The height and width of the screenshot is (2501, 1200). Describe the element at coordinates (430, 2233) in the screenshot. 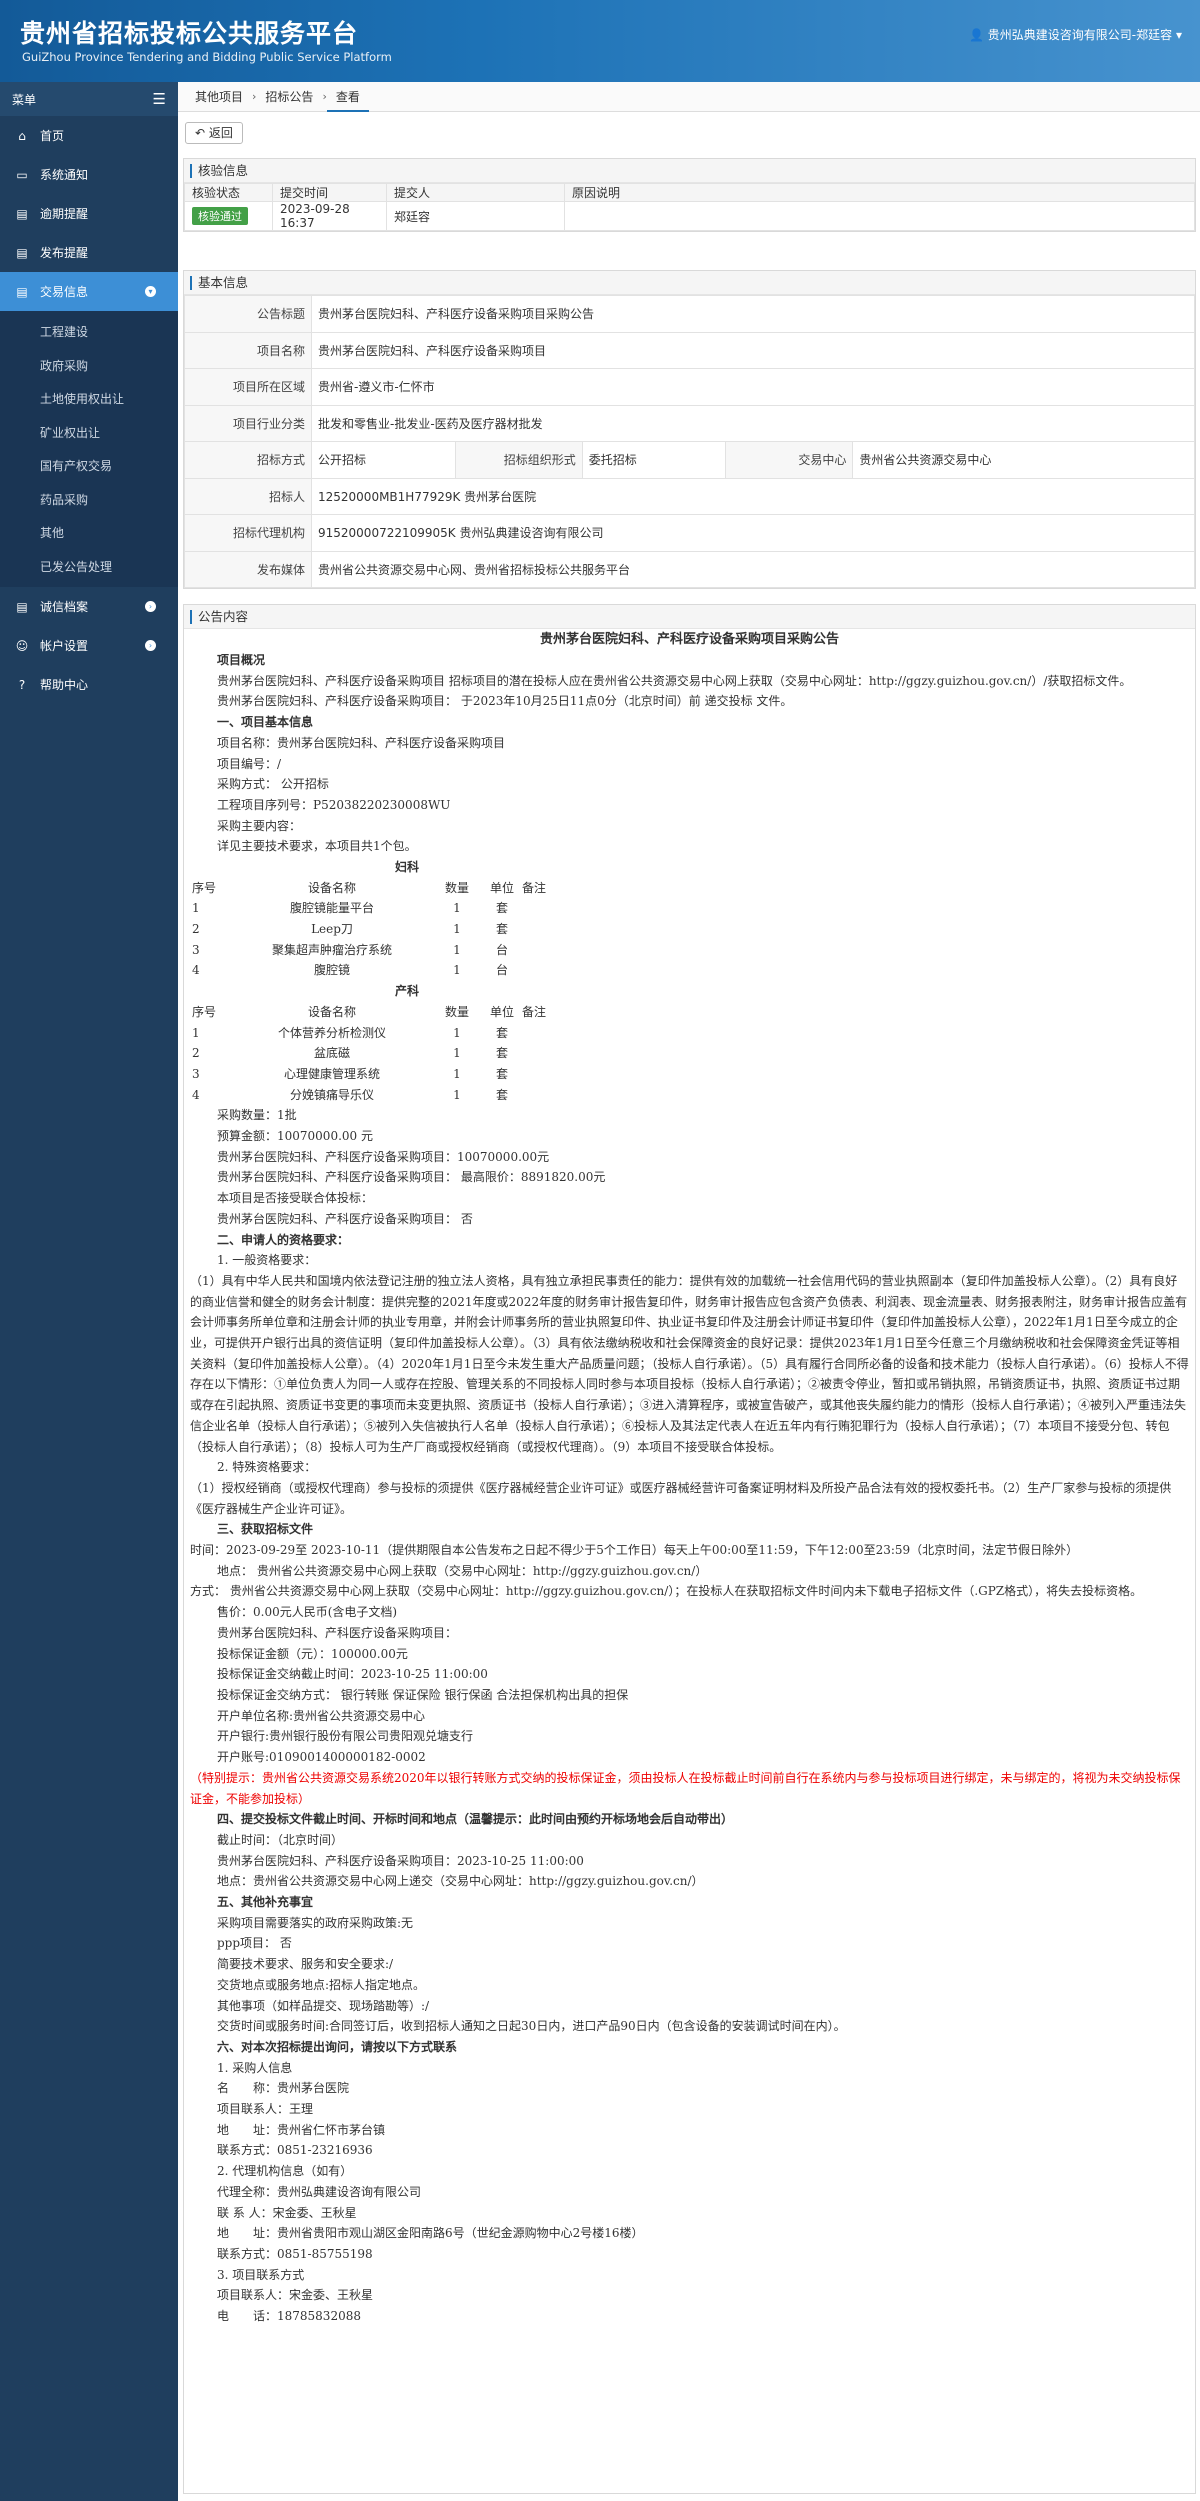

I see `announcement-paragraph: 地 址：贵州省贵阳市观山湖区金阳南路6号（世纪金源购物中心2号楼16楼）` at that location.